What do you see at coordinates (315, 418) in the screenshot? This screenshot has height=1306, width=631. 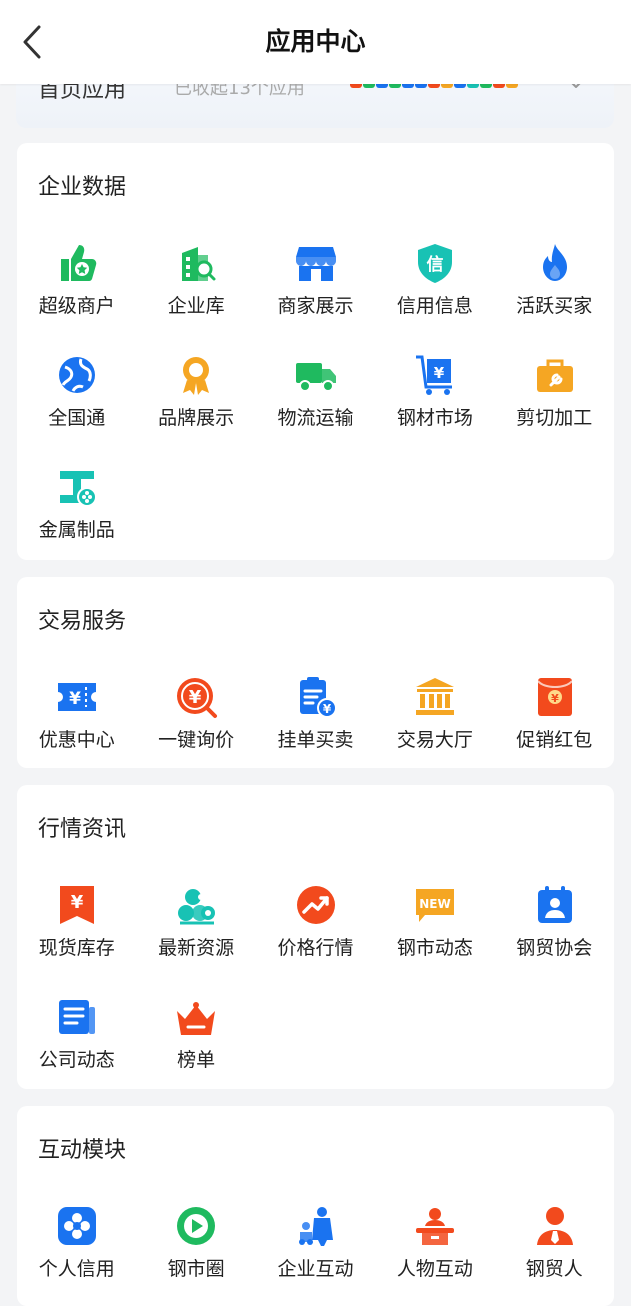 I see `app-item-label: 物流运输` at bounding box center [315, 418].